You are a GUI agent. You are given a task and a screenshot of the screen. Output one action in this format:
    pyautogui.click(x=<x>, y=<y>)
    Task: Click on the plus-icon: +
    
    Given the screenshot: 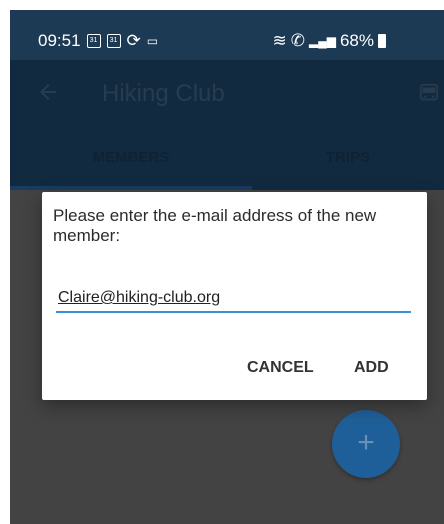 What is the action you would take?
    pyautogui.click(x=366, y=442)
    